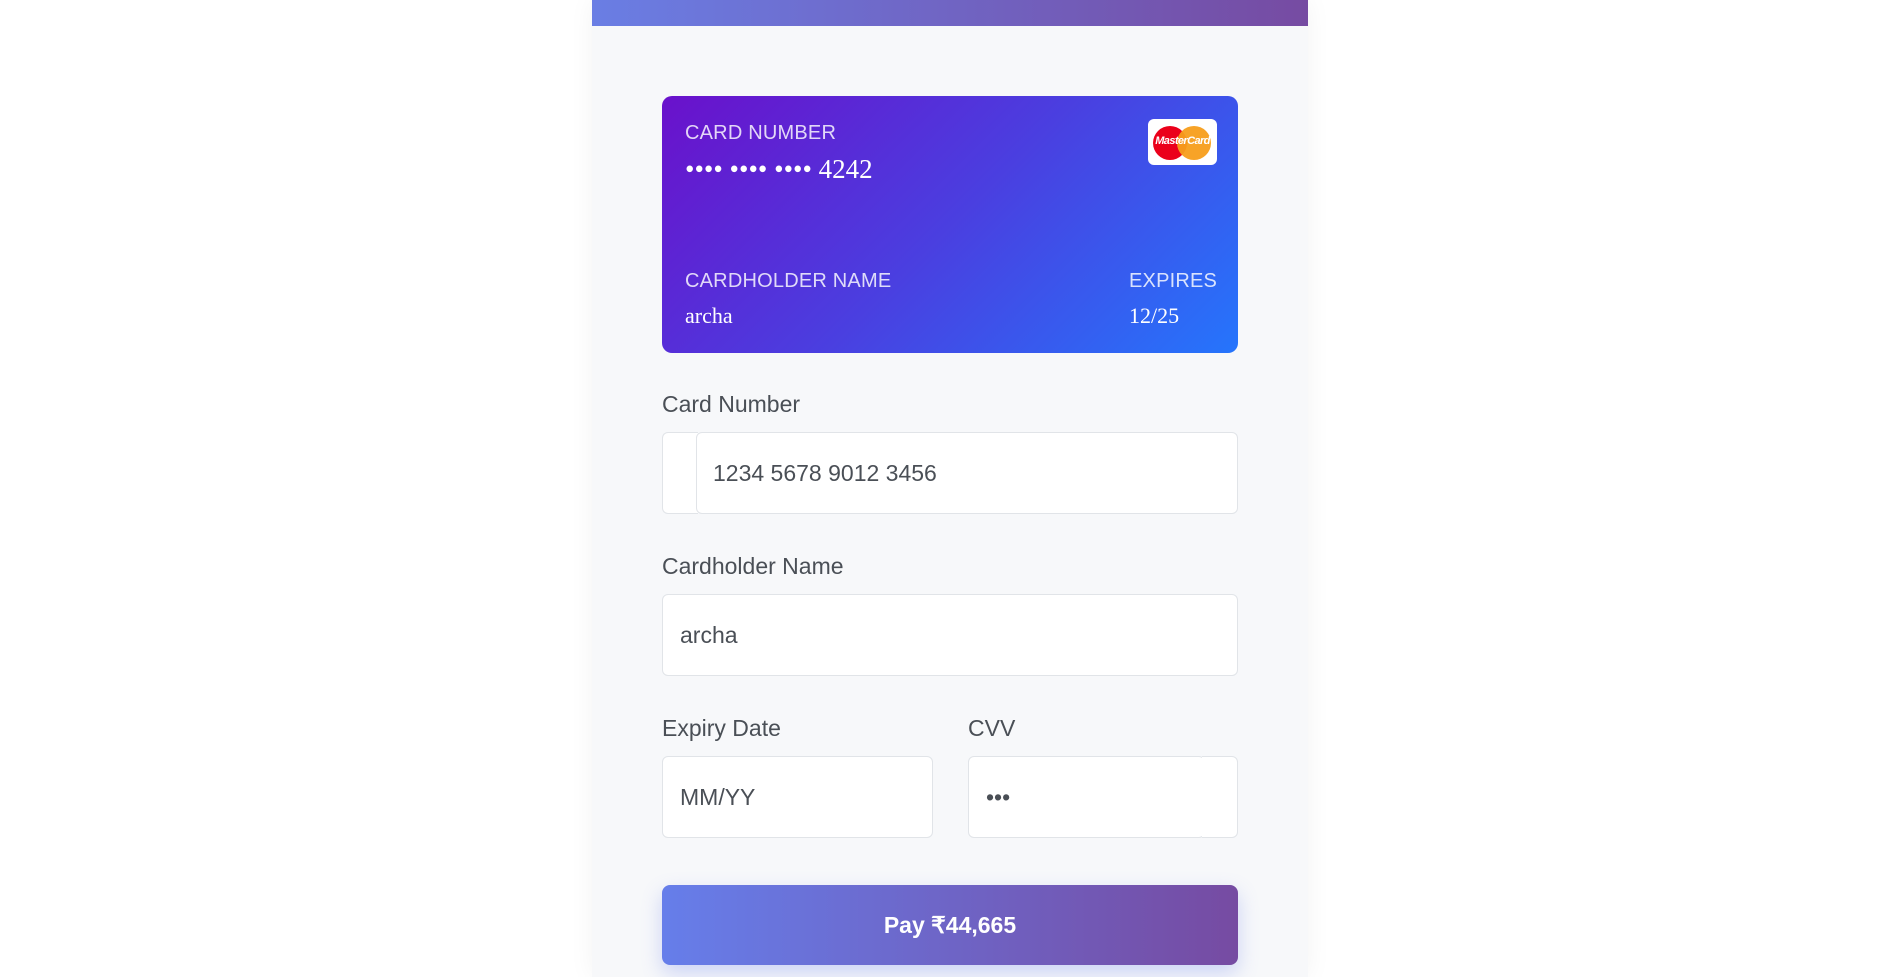 This screenshot has height=977, width=1900. Describe the element at coordinates (950, 925) in the screenshot. I see `pay-button: Pay ₹44,665` at that location.